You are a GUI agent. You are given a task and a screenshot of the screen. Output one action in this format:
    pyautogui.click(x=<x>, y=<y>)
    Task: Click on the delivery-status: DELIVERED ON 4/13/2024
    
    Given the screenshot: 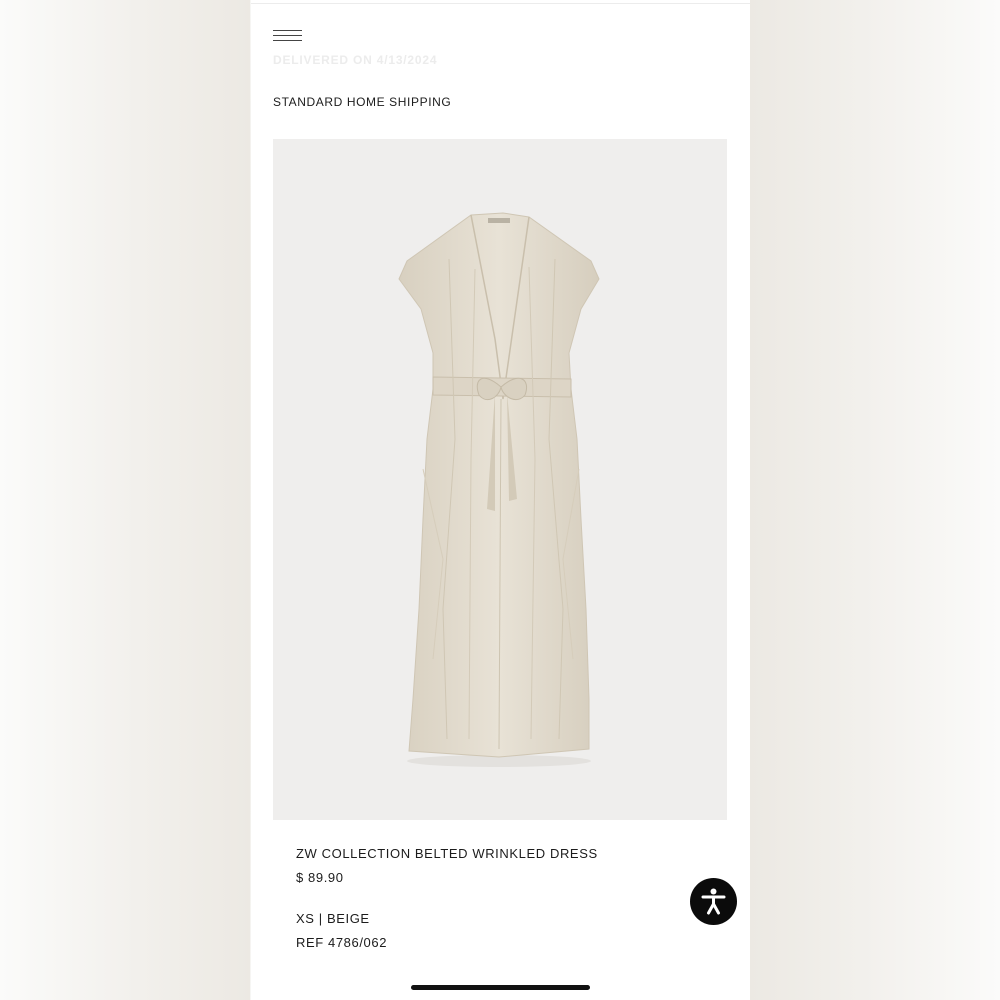 What is the action you would take?
    pyautogui.click(x=355, y=60)
    